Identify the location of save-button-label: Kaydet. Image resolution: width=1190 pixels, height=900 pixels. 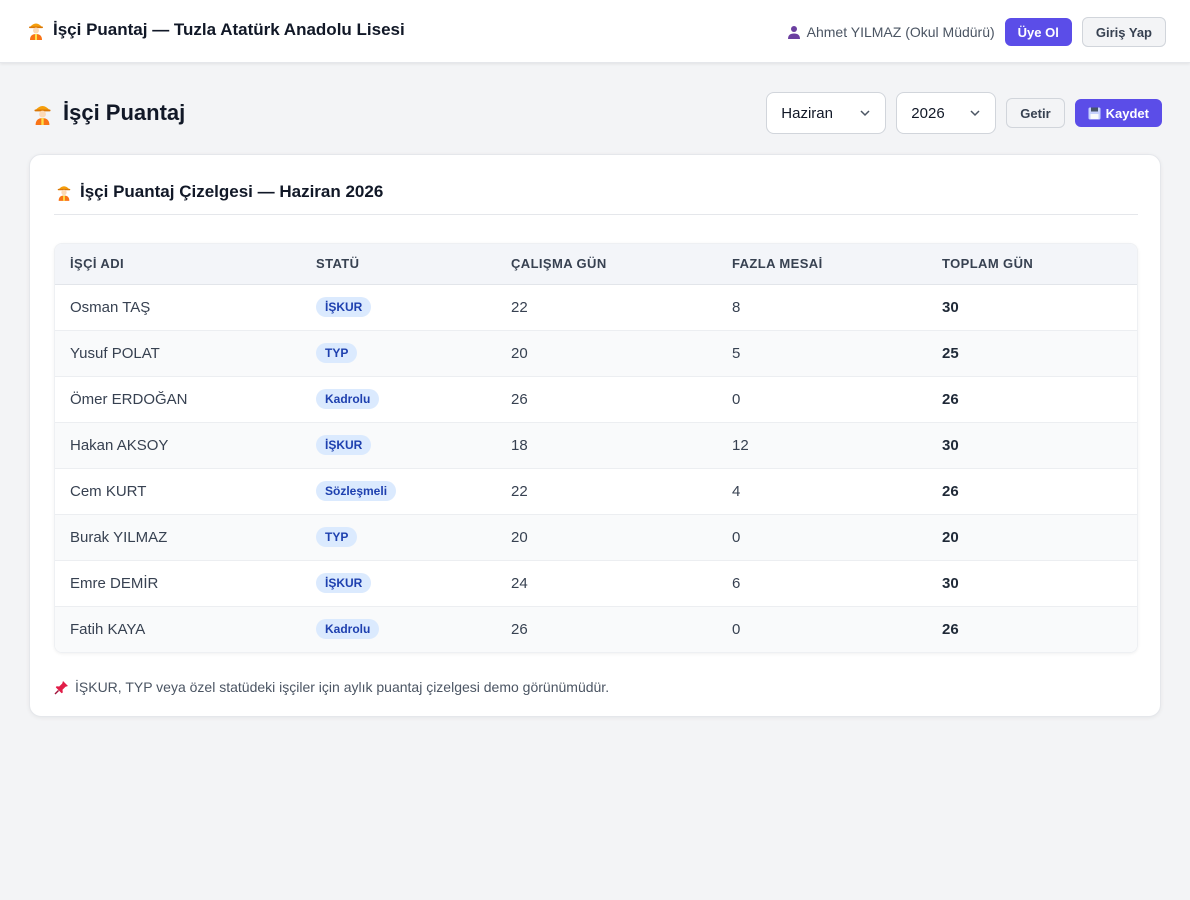
(1127, 113).